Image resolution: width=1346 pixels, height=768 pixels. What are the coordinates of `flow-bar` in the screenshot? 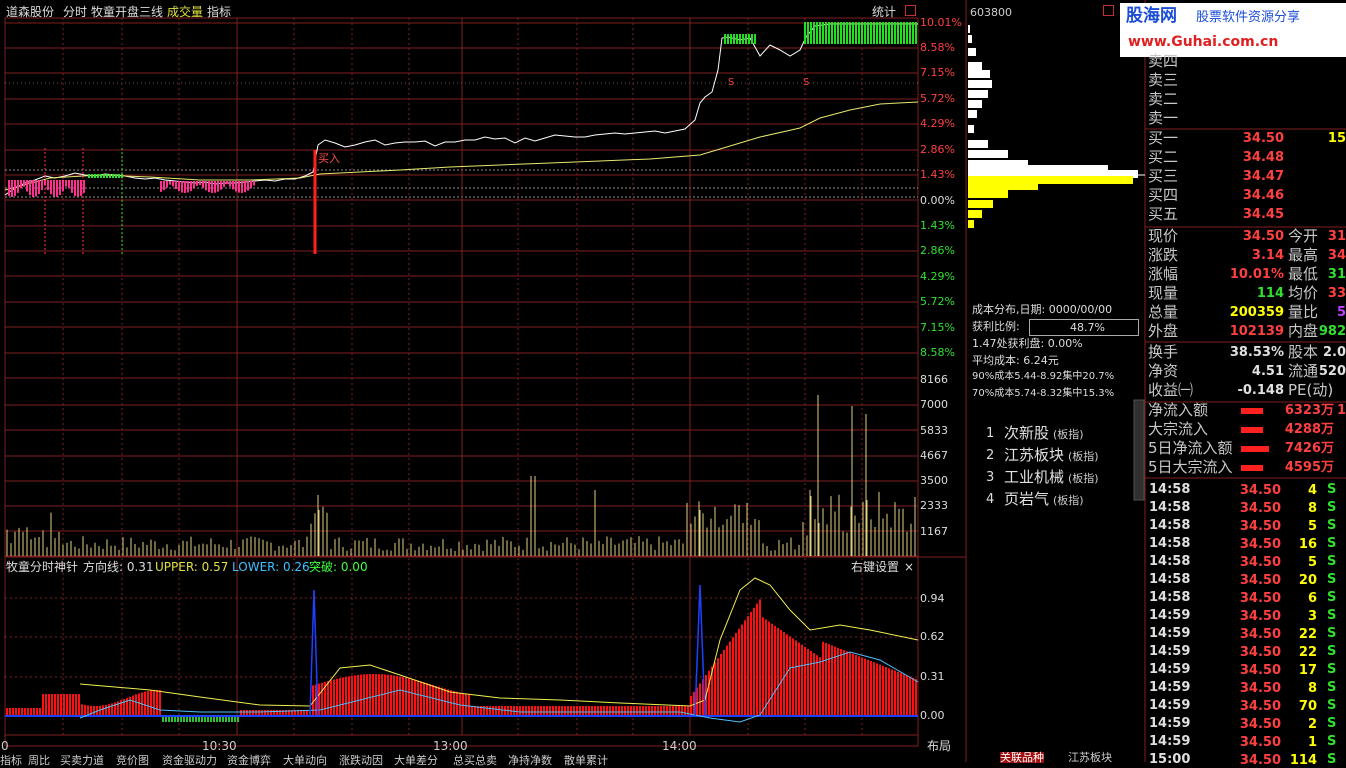 It's located at (1252, 468).